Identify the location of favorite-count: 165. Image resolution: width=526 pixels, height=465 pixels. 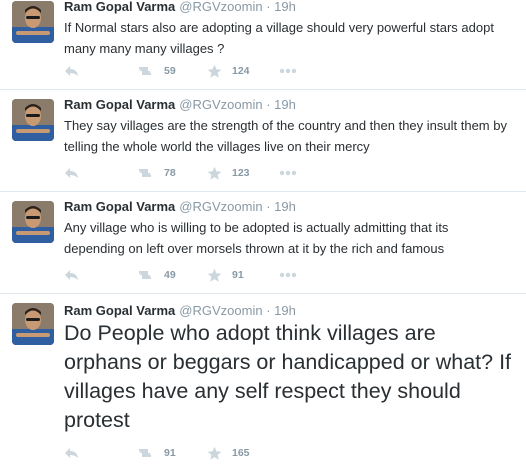
(241, 453).